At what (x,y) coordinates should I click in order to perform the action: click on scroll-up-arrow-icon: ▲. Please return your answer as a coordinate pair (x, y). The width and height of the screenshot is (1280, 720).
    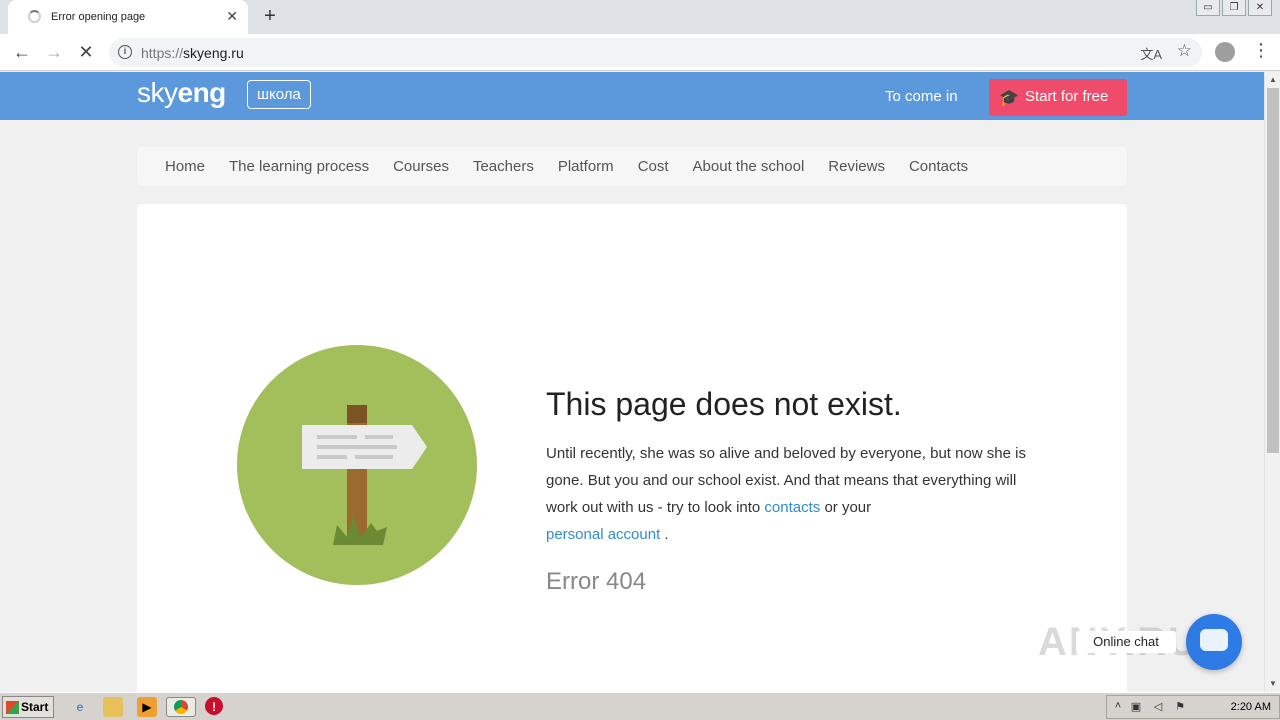
    Looking at the image, I should click on (1272, 80).